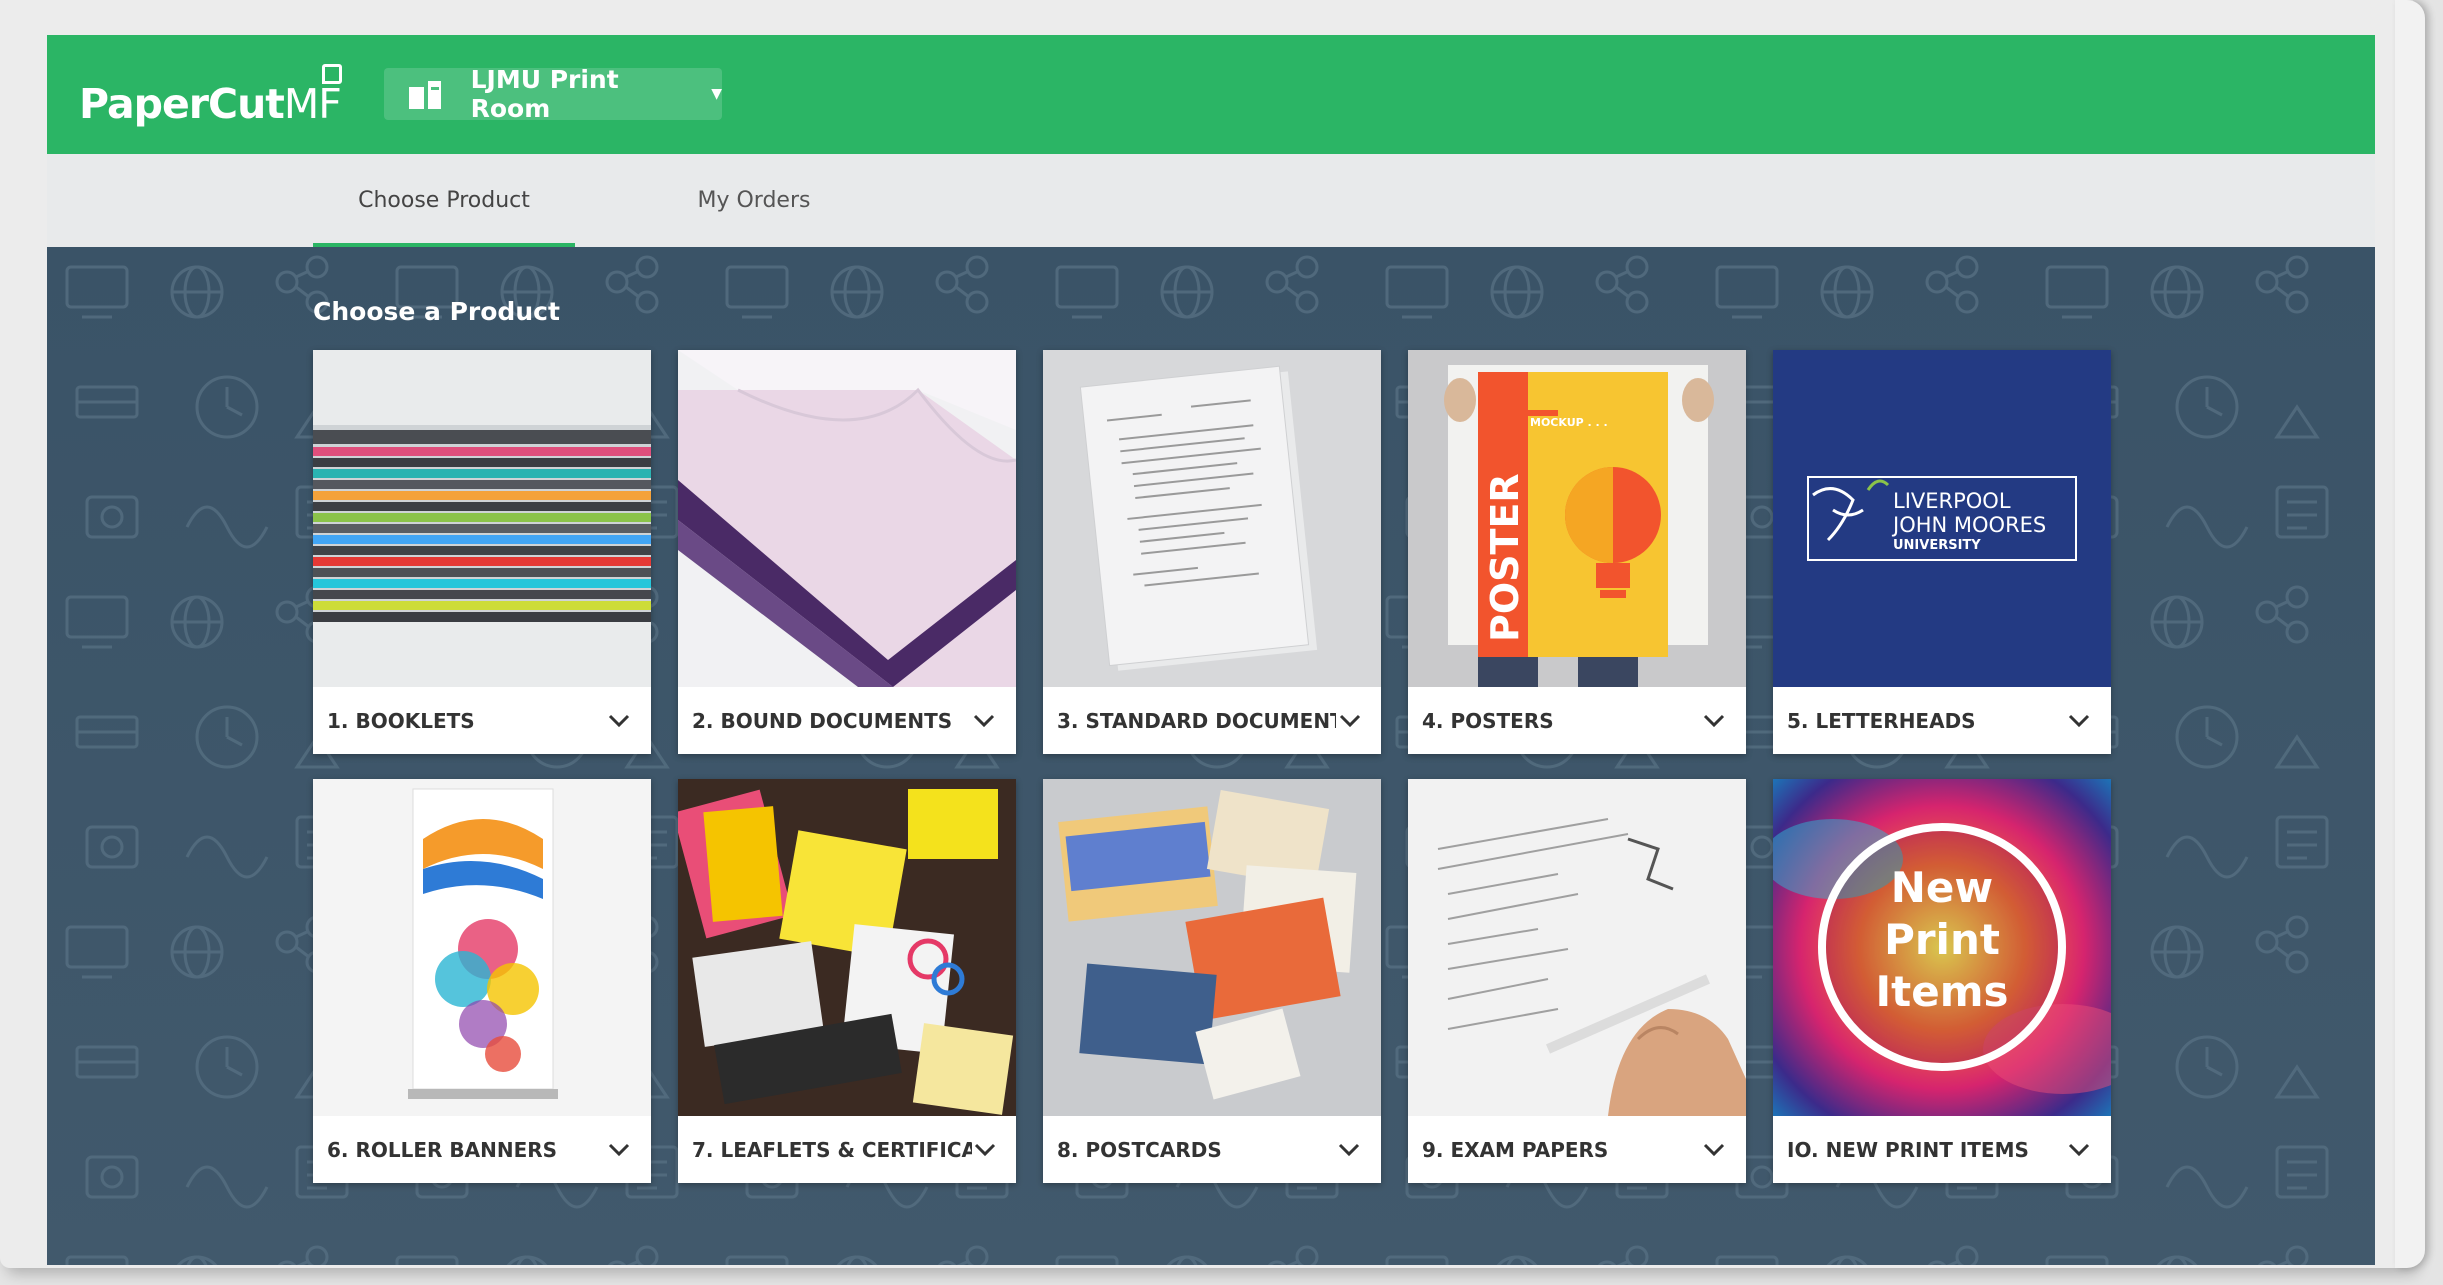 The image size is (2443, 1285). What do you see at coordinates (754, 200) in the screenshot?
I see `tab-my-orders: My Orders` at bounding box center [754, 200].